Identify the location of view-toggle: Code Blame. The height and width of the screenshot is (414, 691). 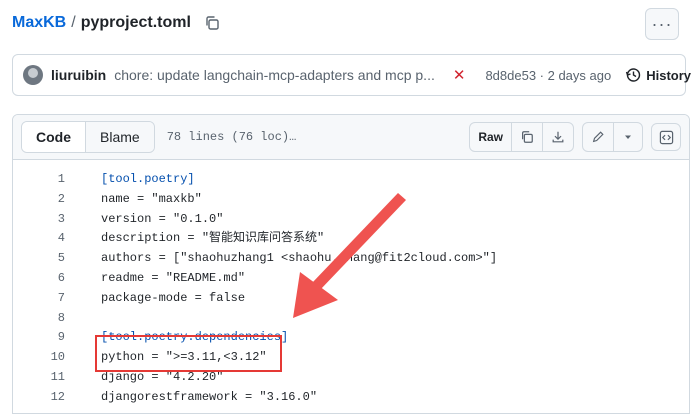
(88, 137).